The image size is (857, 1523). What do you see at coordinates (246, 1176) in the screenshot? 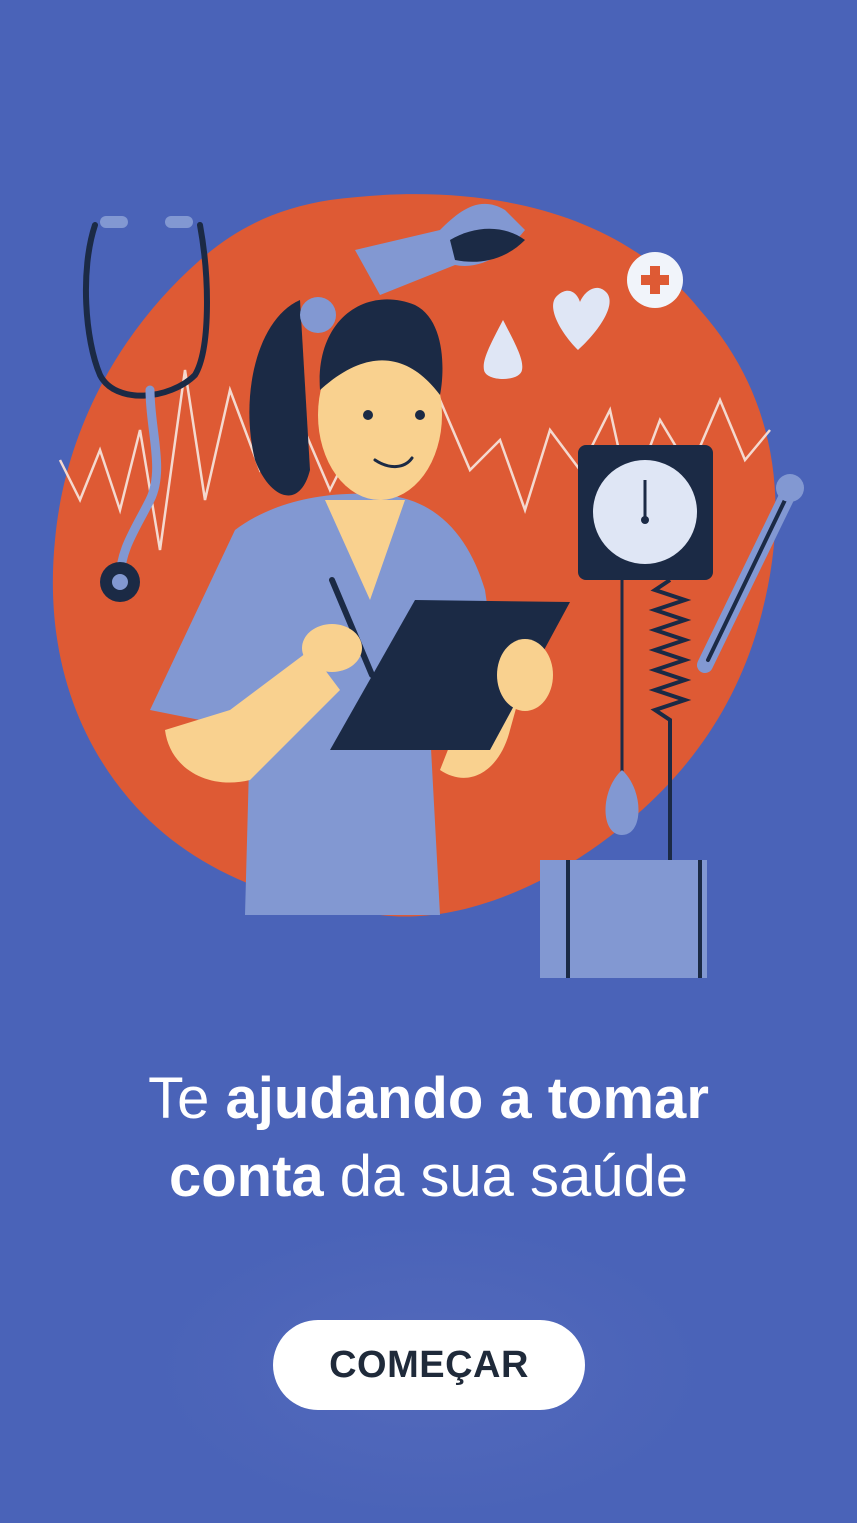
I see `headline-bold-2: conta` at bounding box center [246, 1176].